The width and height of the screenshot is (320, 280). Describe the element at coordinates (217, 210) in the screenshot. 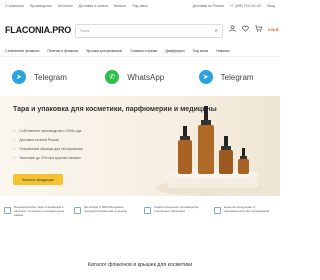

I see `price-icon` at that location.